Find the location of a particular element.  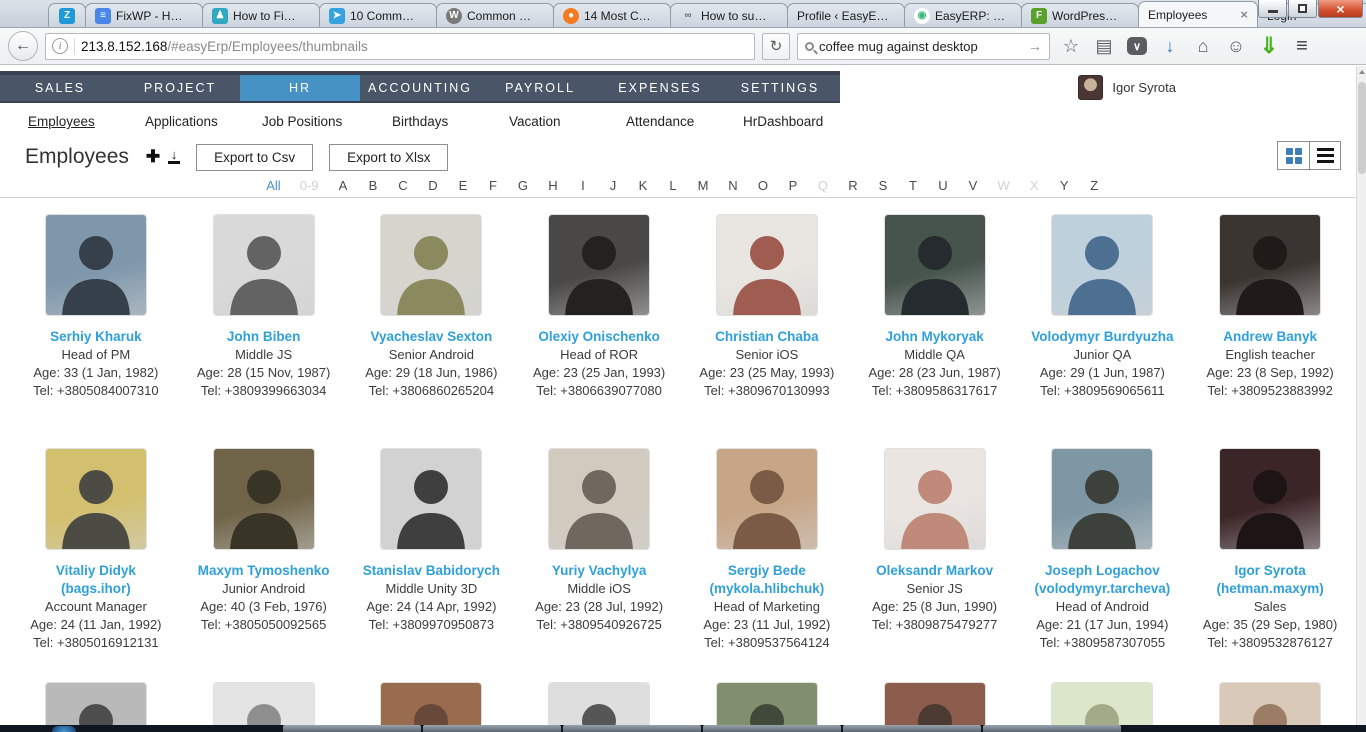

hello-icon: ☺ is located at coordinates (1236, 46).